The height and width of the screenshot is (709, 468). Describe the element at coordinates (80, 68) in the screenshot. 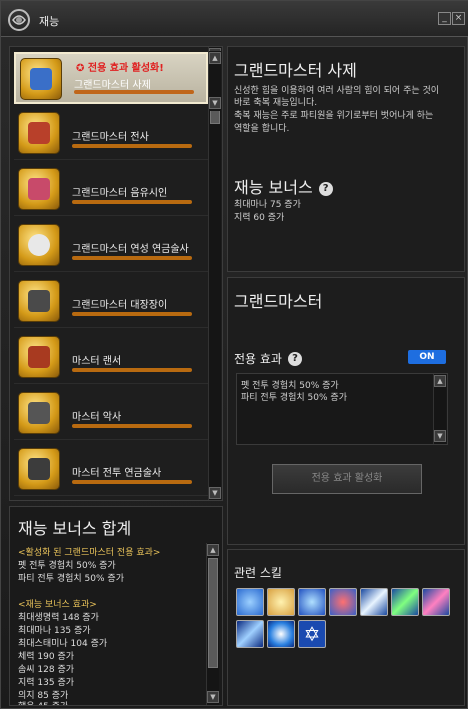

I see `star-icon: ✪` at that location.